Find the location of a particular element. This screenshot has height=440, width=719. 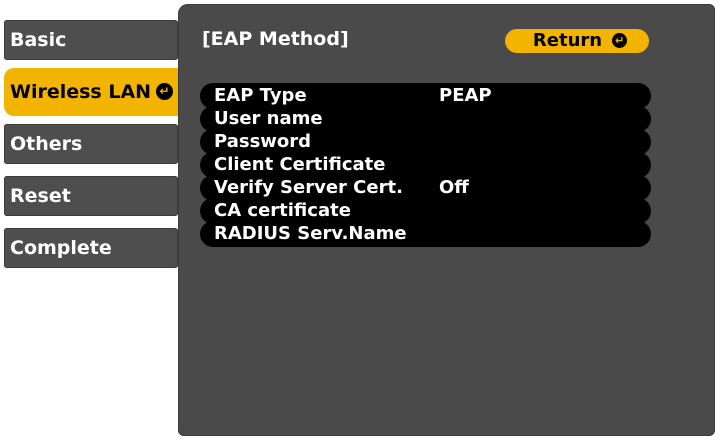

sidebar-item-complete: Complete is located at coordinates (91, 248).